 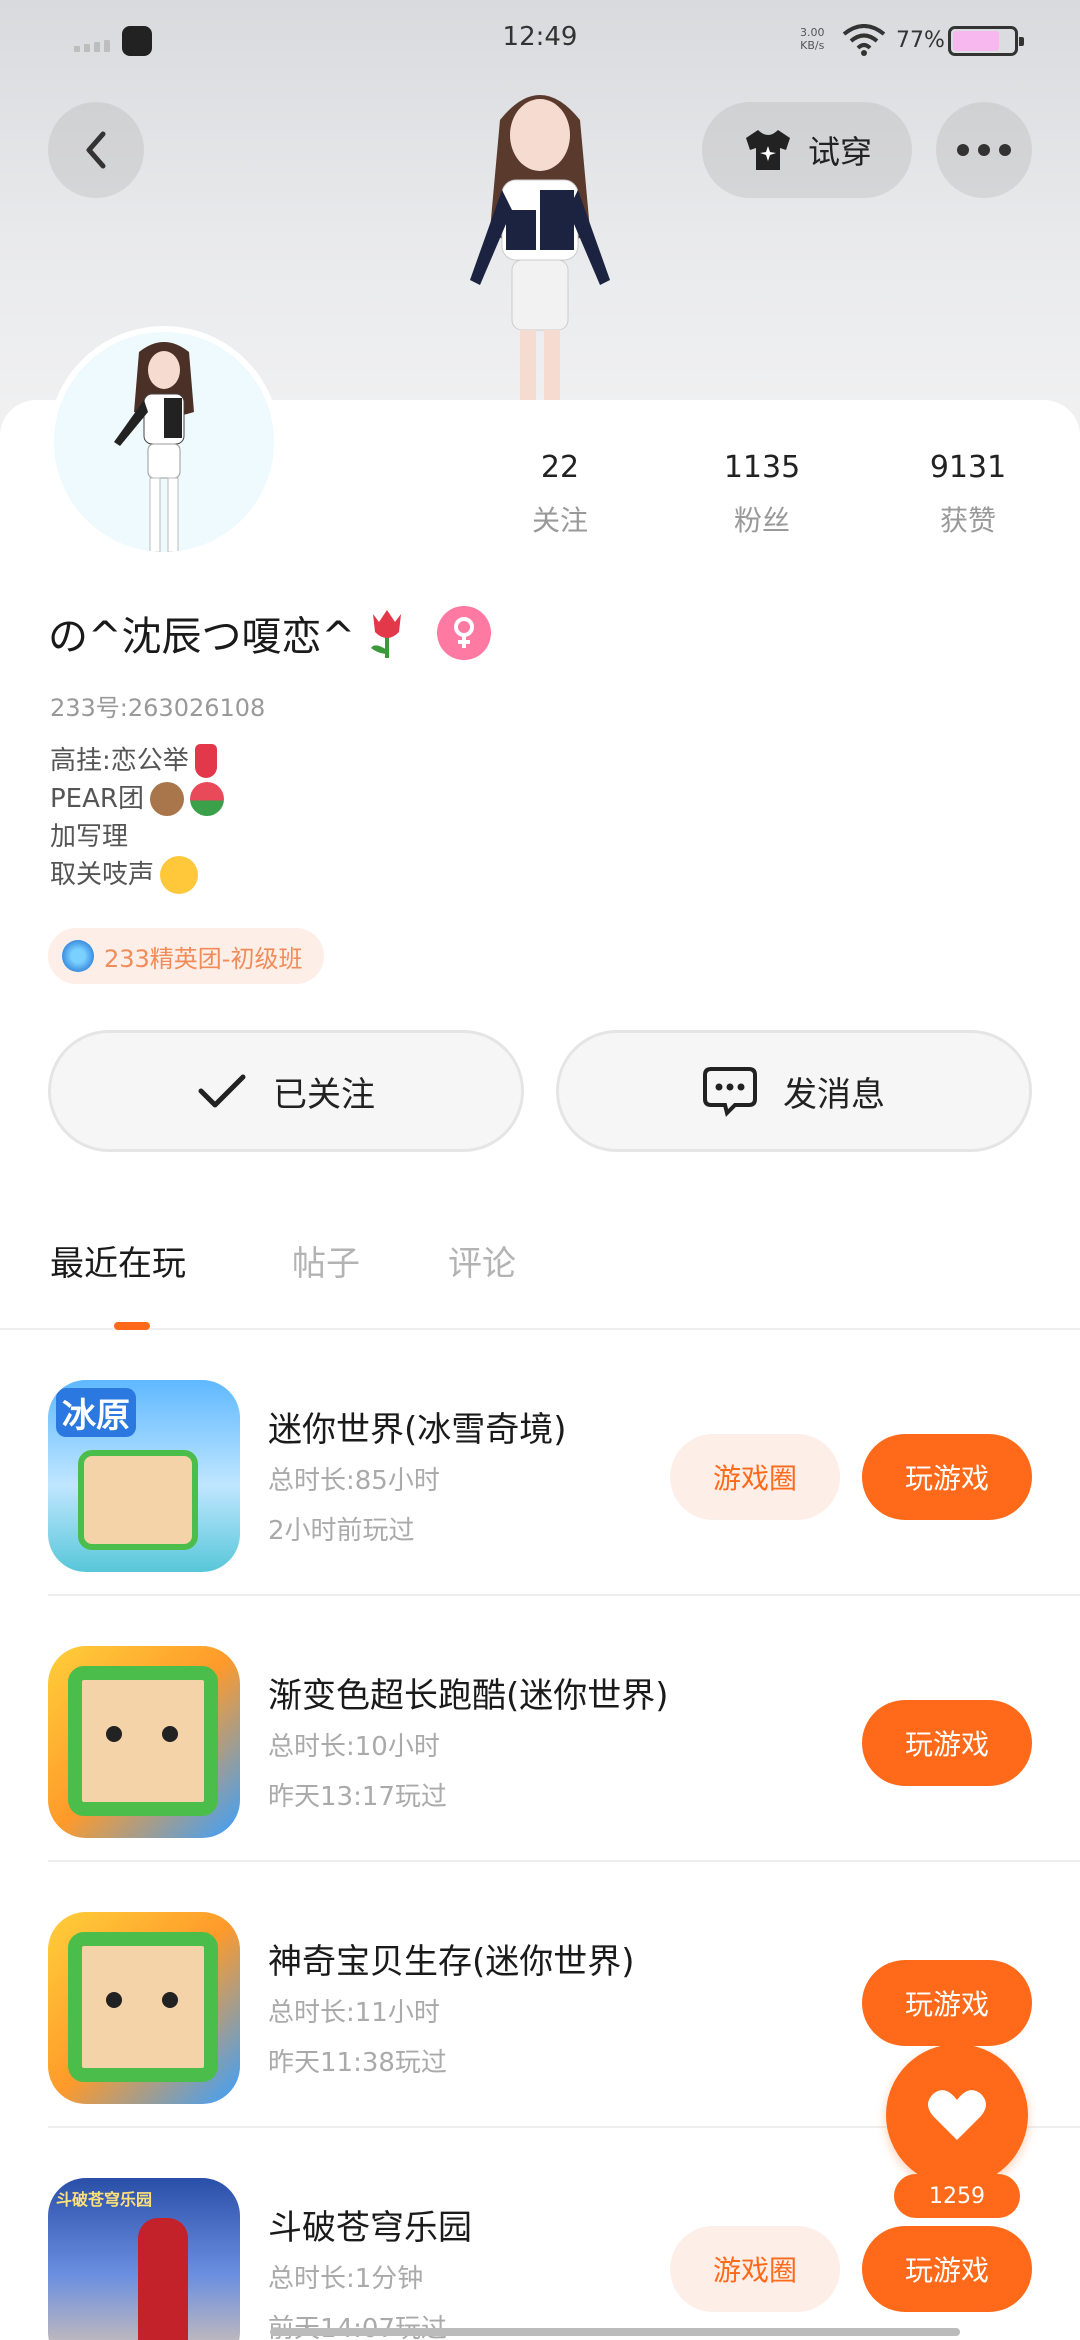 I want to click on game-icon-mini-world-ice: 冰原, so click(x=144, y=1476).